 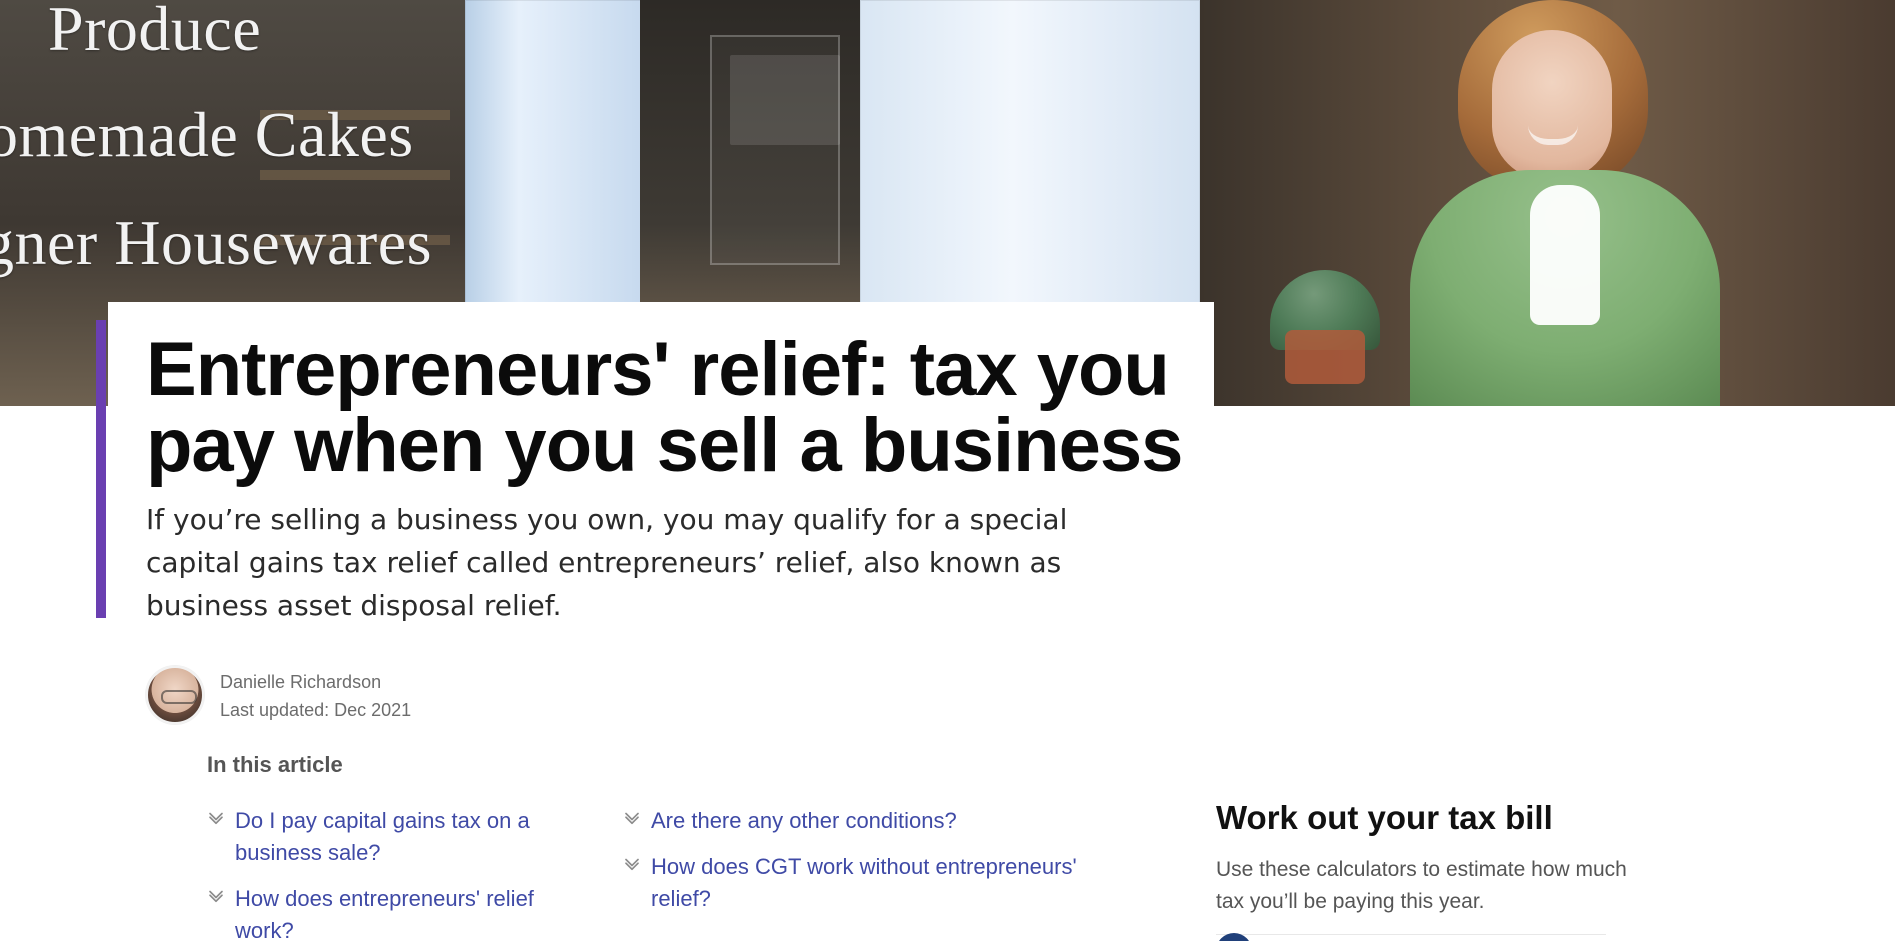 I want to click on author-avatar, so click(x=175, y=695).